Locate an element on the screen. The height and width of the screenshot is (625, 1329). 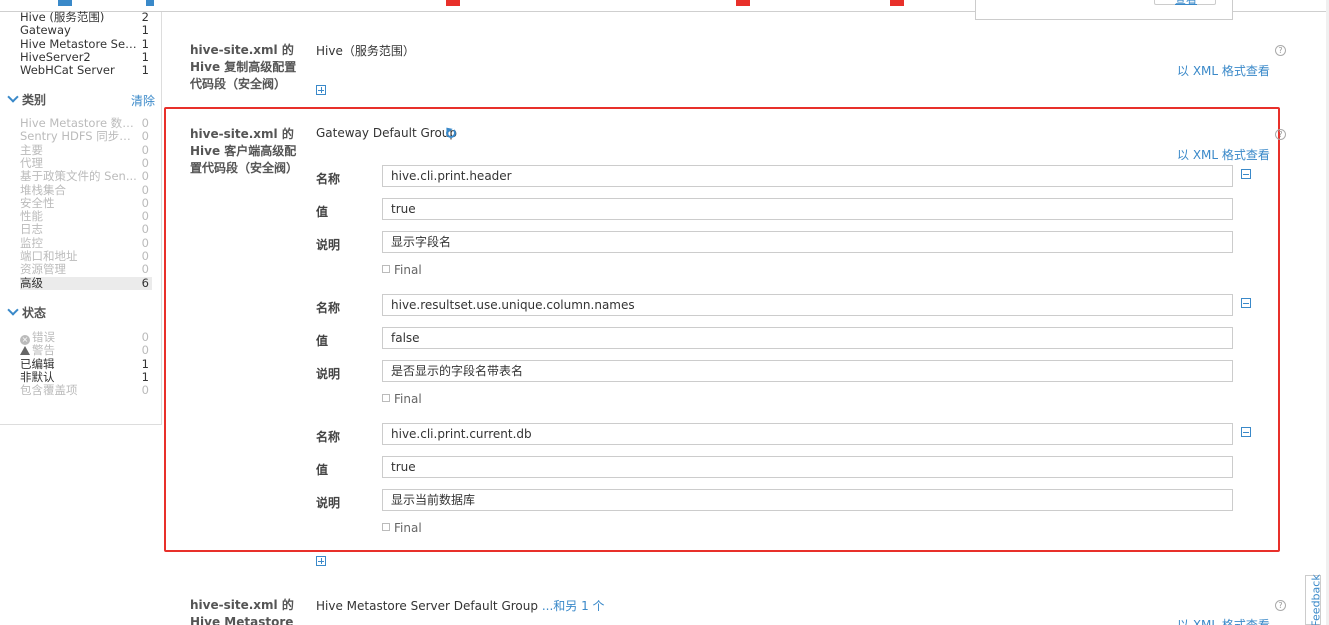
scope-label: Gateway Default Group is located at coordinates (387, 133).